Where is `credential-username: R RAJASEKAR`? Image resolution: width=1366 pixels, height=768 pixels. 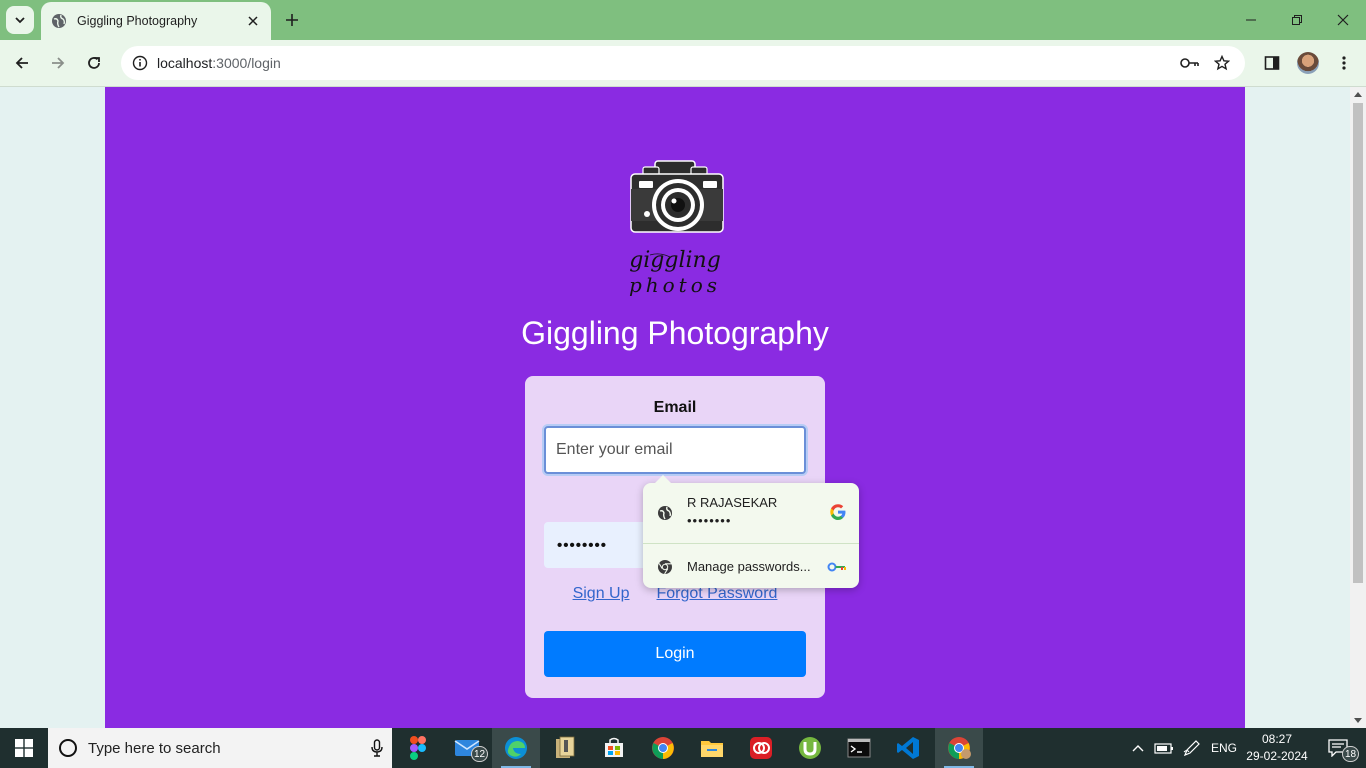
credential-username: R RAJASEKAR is located at coordinates (732, 502).